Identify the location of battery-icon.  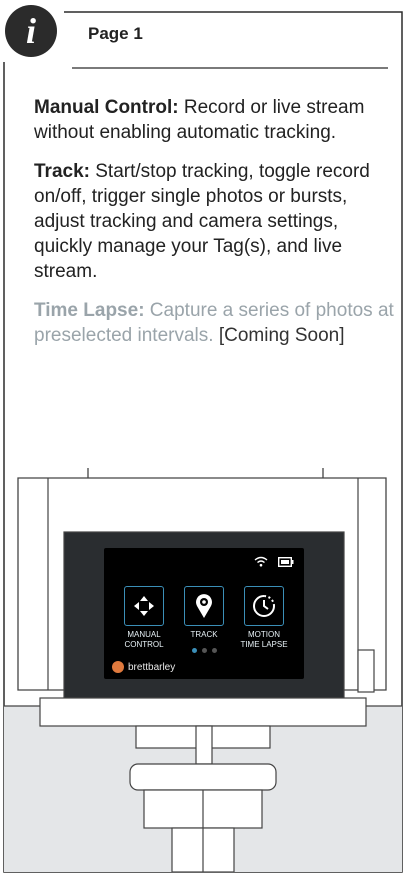
(286, 561).